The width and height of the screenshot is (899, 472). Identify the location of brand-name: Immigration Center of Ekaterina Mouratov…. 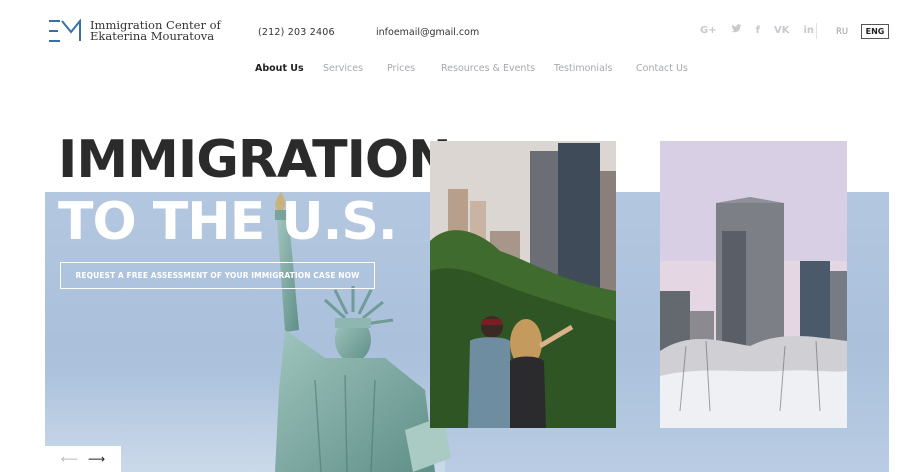
(155, 31).